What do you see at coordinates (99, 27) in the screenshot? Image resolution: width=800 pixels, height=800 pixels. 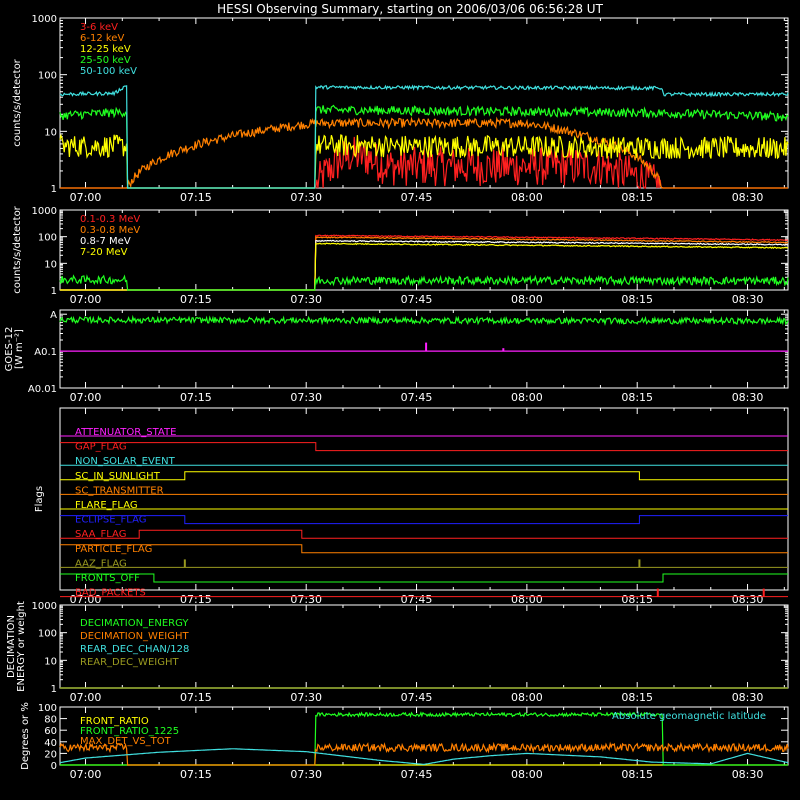 I see `legend-entry: 3-6 keV` at bounding box center [99, 27].